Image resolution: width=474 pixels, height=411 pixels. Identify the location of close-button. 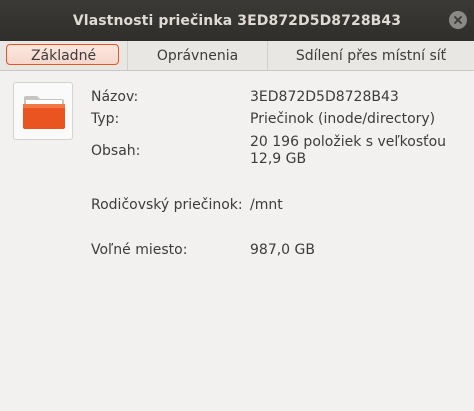
(458, 20).